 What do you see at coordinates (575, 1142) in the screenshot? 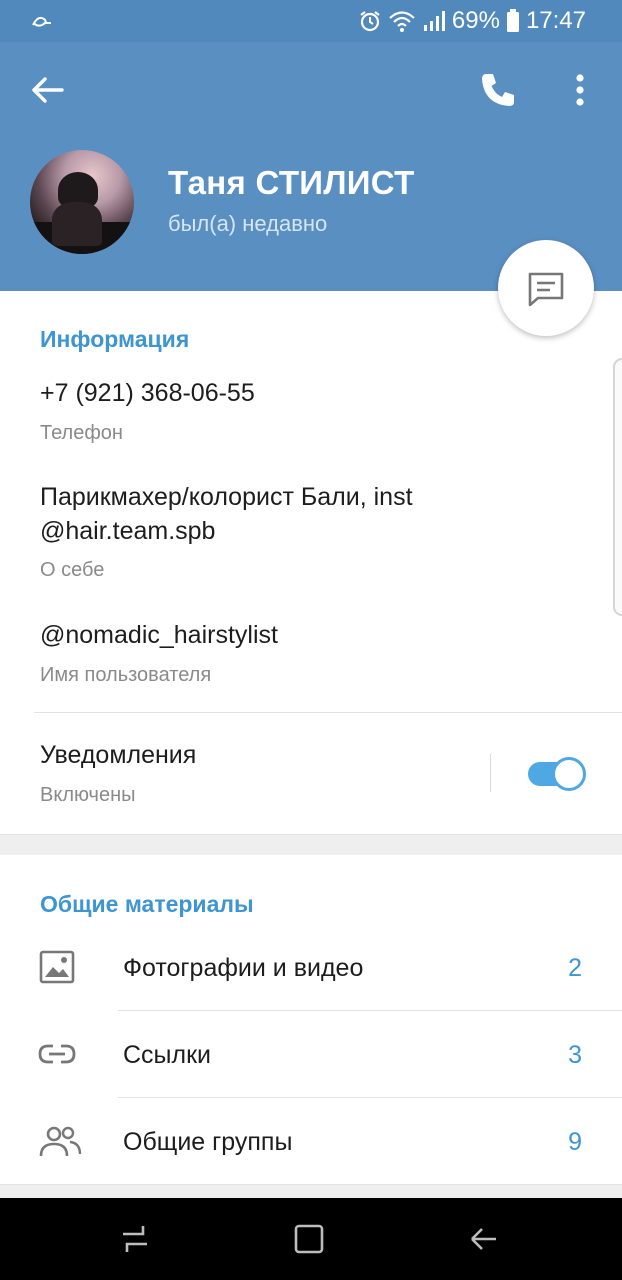
I see `shared-groups-count: 9` at bounding box center [575, 1142].